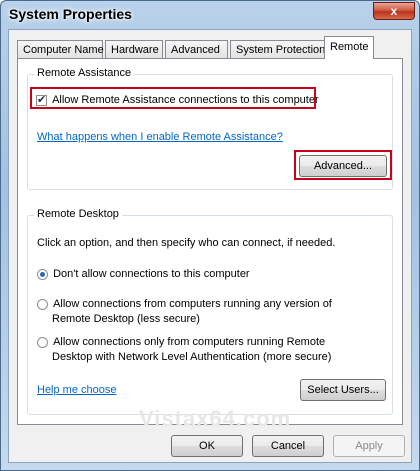 This screenshot has height=471, width=420. I want to click on radio-selected-dot, so click(42, 274).